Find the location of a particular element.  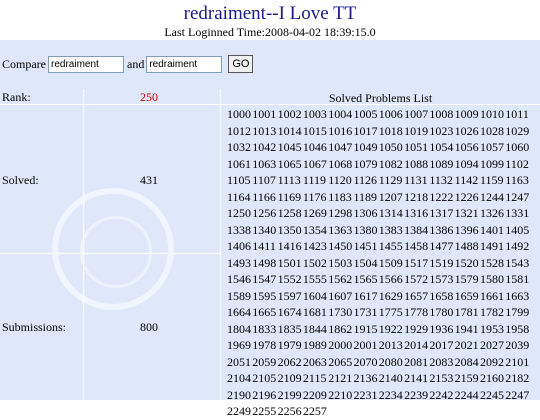

problem-id: 2245 is located at coordinates (492, 395).